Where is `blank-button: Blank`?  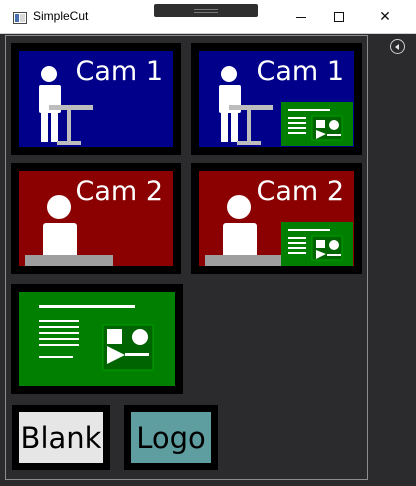 blank-button: Blank is located at coordinates (61, 437).